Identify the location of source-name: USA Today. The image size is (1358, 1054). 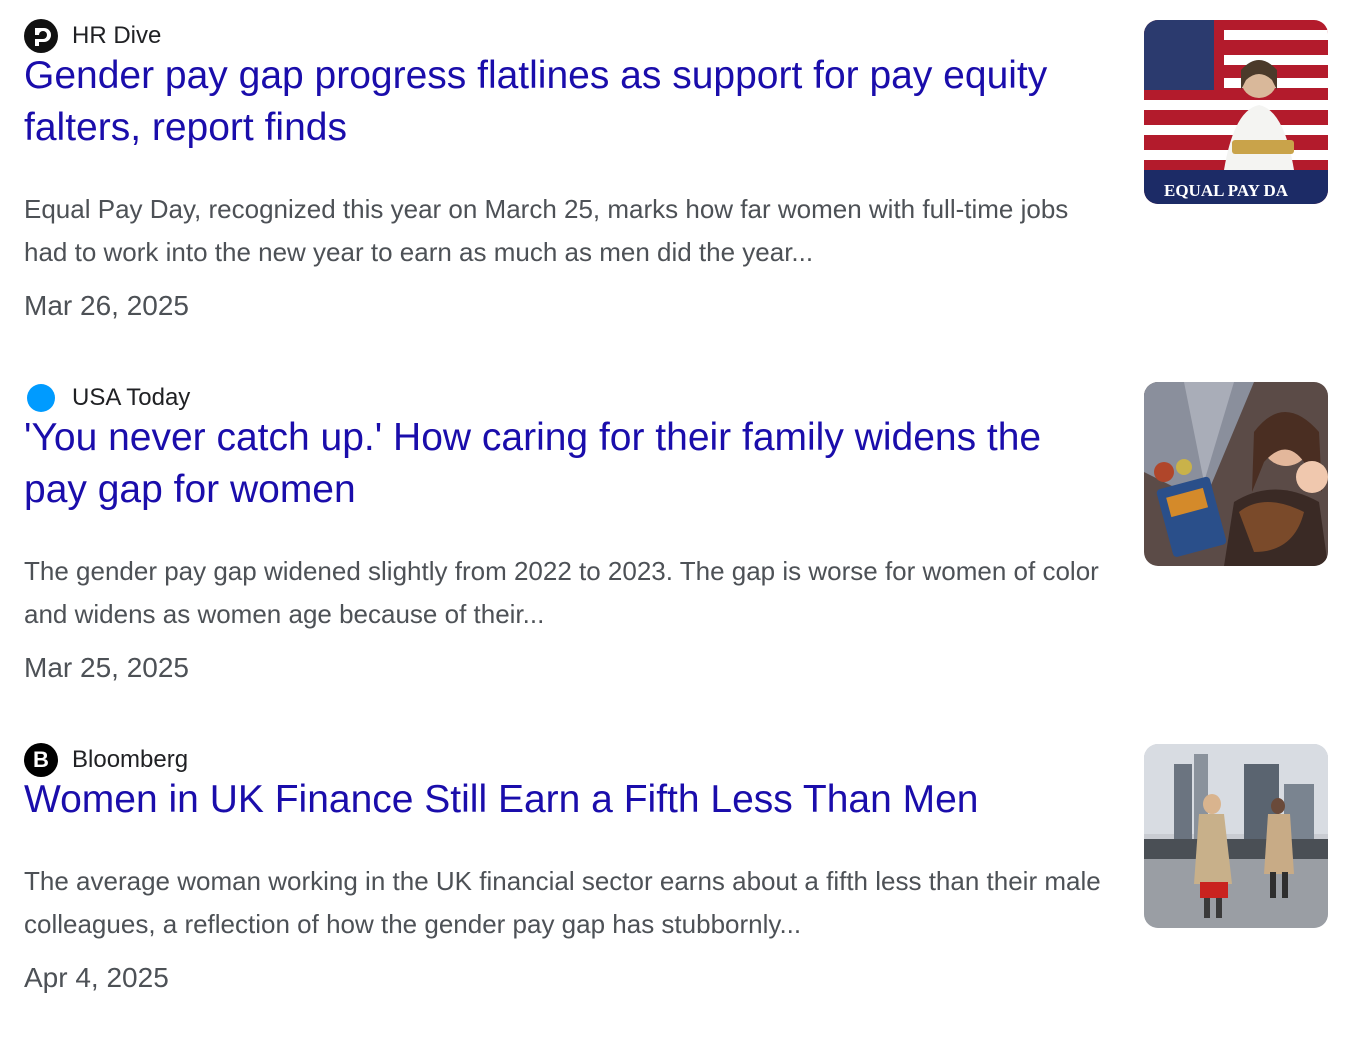
(131, 397).